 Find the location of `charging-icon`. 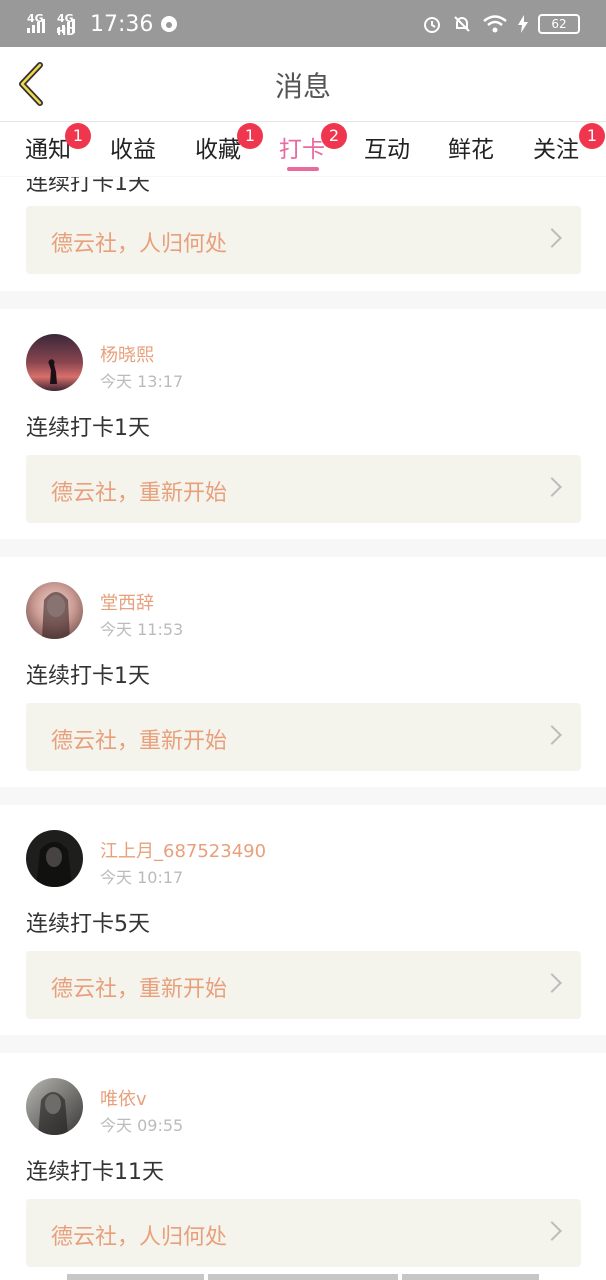

charging-icon is located at coordinates (523, 24).